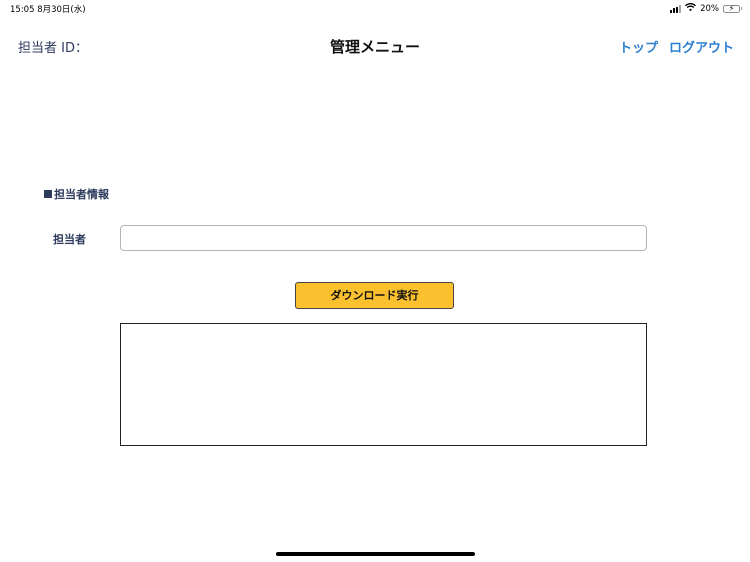 The width and height of the screenshot is (750, 562). What do you see at coordinates (691, 8) in the screenshot?
I see `wifi-icon` at bounding box center [691, 8].